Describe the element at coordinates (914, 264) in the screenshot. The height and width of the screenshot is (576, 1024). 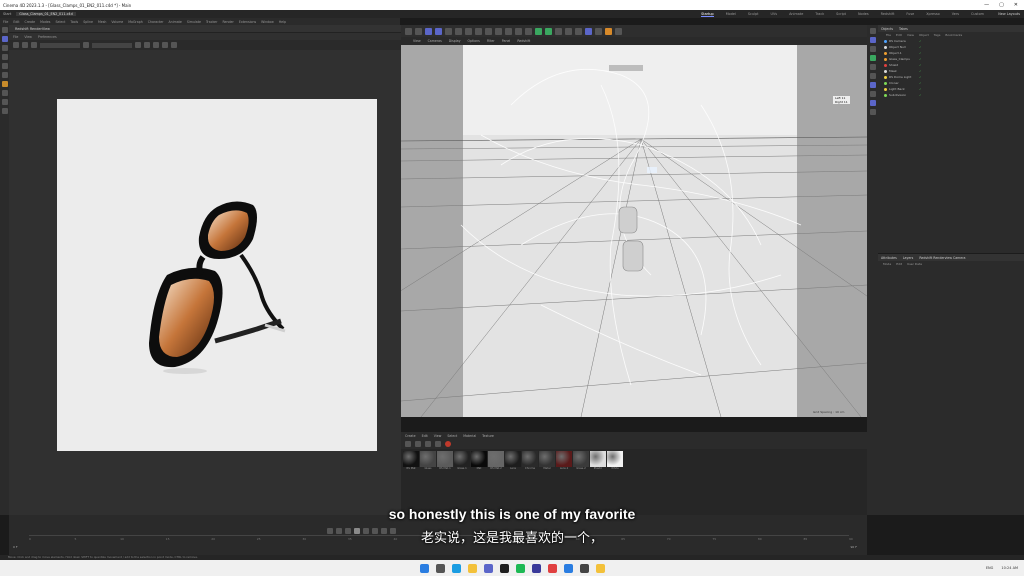
I see `attr-menu-userdata: User Data` at that location.